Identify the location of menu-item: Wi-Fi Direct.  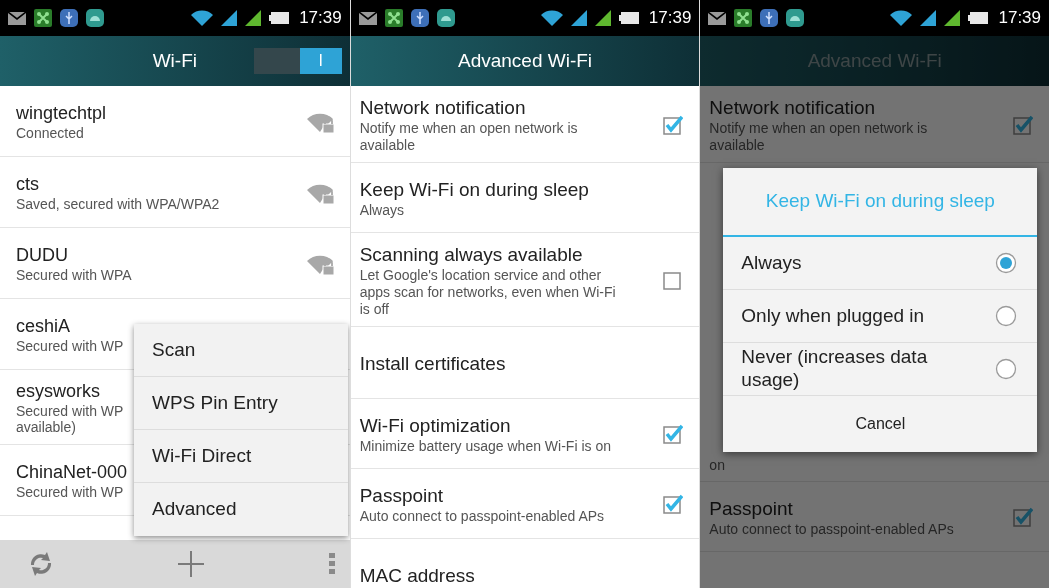
(241, 456).